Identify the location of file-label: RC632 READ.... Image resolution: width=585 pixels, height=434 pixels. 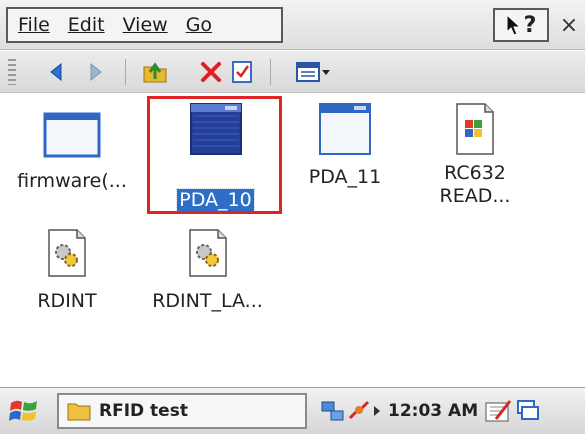
(475, 184).